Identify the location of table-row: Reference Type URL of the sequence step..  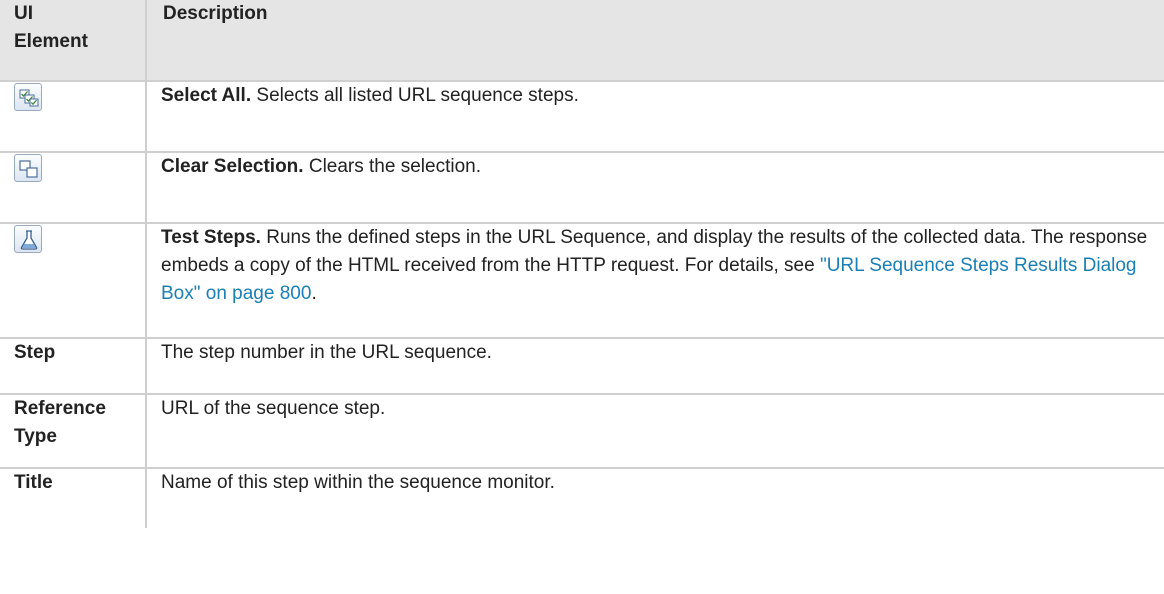
(582, 431).